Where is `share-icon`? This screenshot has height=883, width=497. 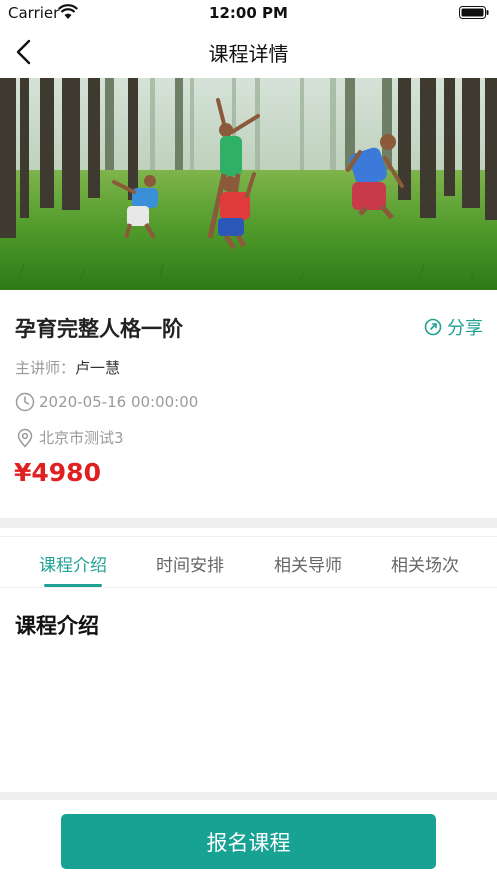 share-icon is located at coordinates (433, 327).